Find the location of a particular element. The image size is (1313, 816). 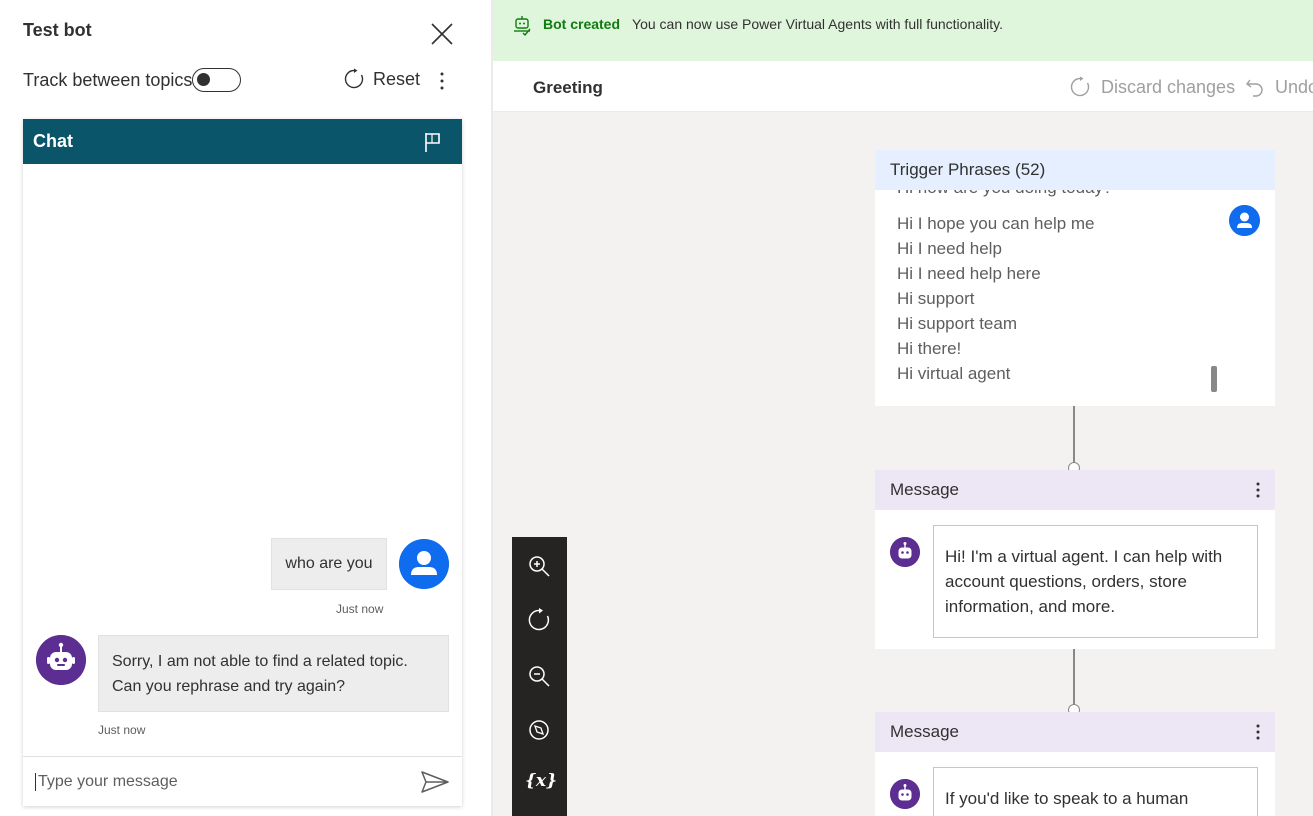

bot-message-timestamp: Just now is located at coordinates (122, 730).